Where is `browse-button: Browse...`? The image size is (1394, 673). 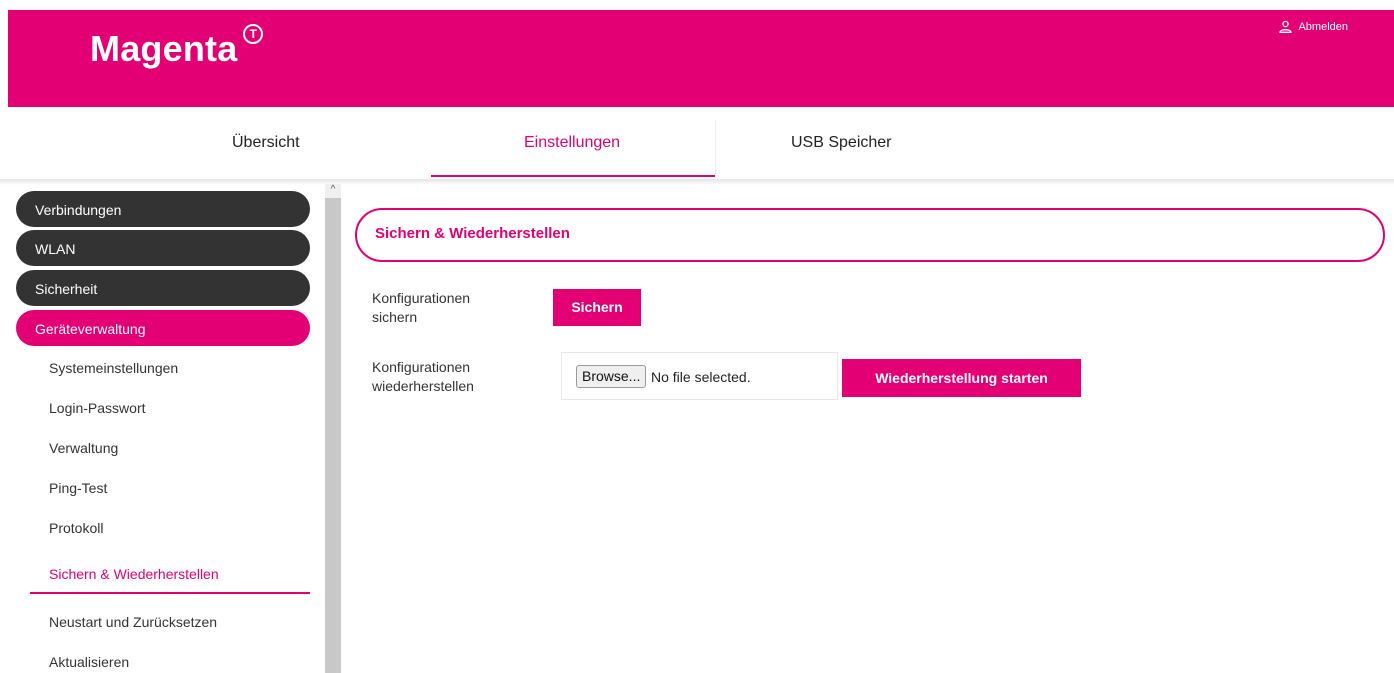
browse-button: Browse... is located at coordinates (611, 376).